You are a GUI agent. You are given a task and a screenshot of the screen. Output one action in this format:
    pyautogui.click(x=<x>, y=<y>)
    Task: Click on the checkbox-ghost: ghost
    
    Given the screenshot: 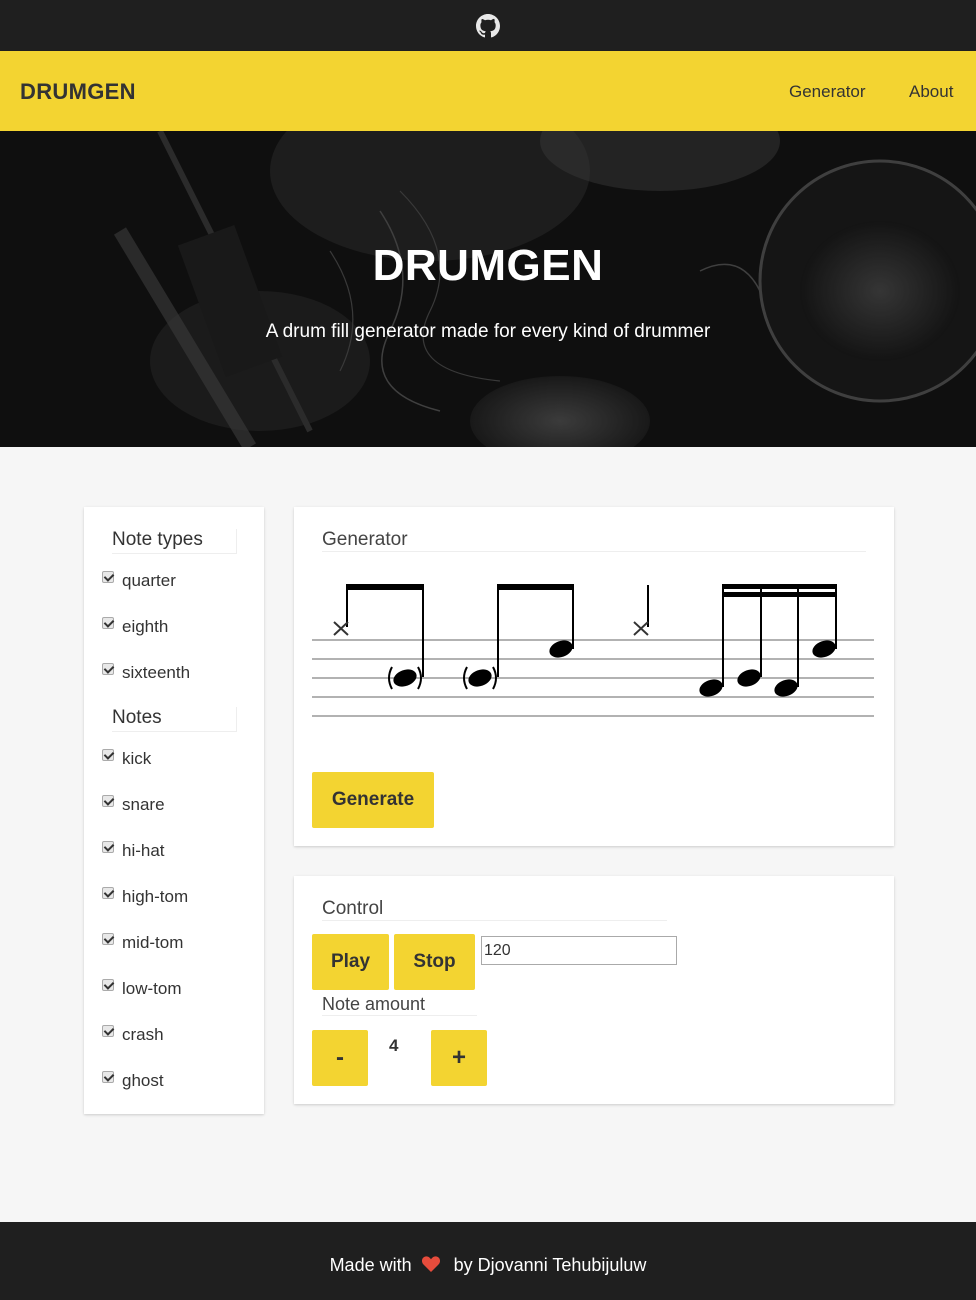 What is the action you would take?
    pyautogui.click(x=133, y=1081)
    